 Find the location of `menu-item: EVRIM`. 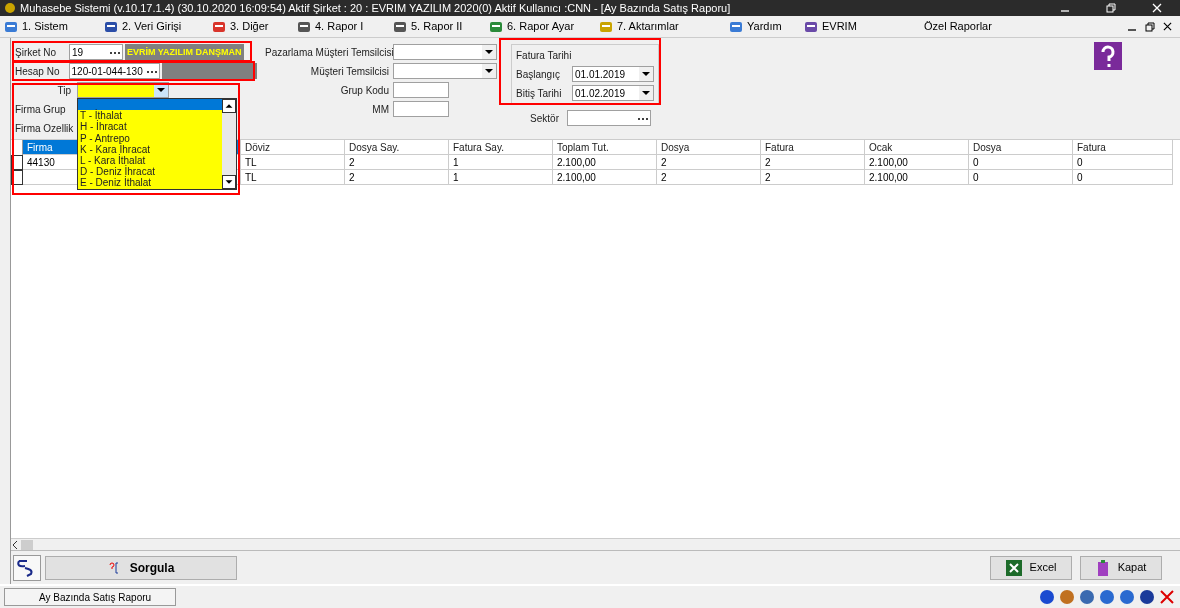

menu-item: EVRIM is located at coordinates (852, 26).